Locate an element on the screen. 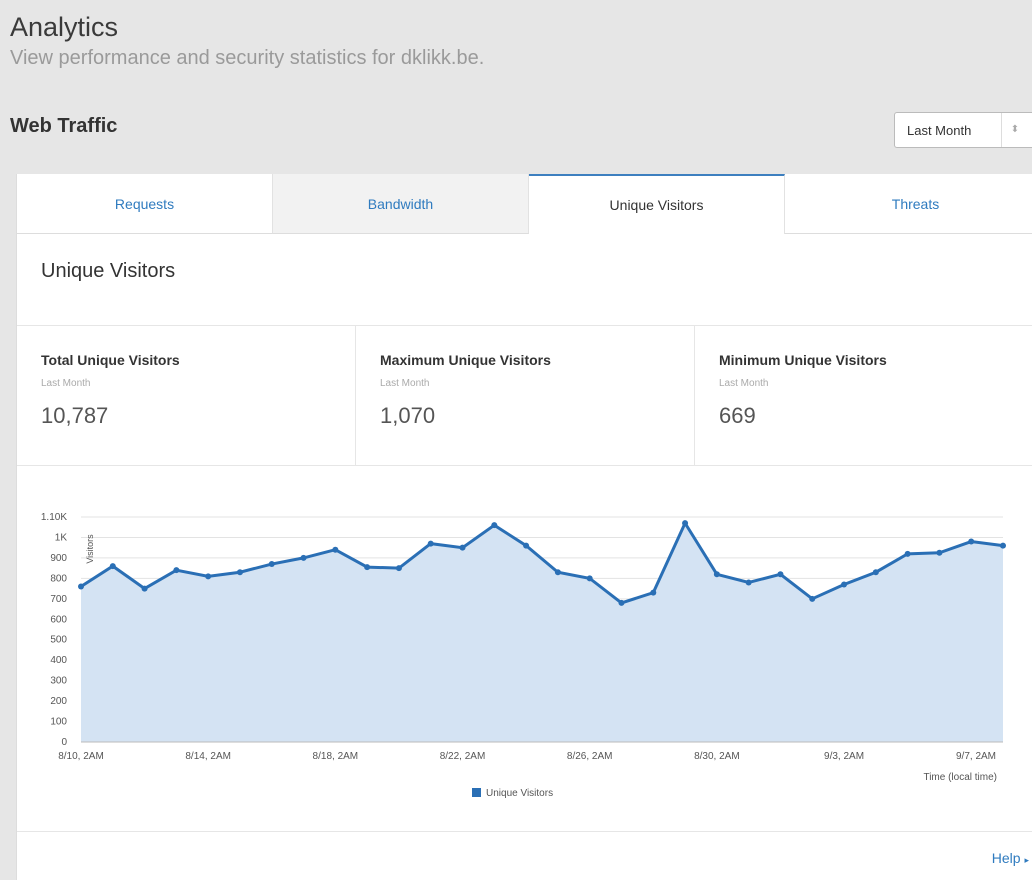  stat-total: Total Unique Visitors Last Month 10,787 is located at coordinates (186, 395).